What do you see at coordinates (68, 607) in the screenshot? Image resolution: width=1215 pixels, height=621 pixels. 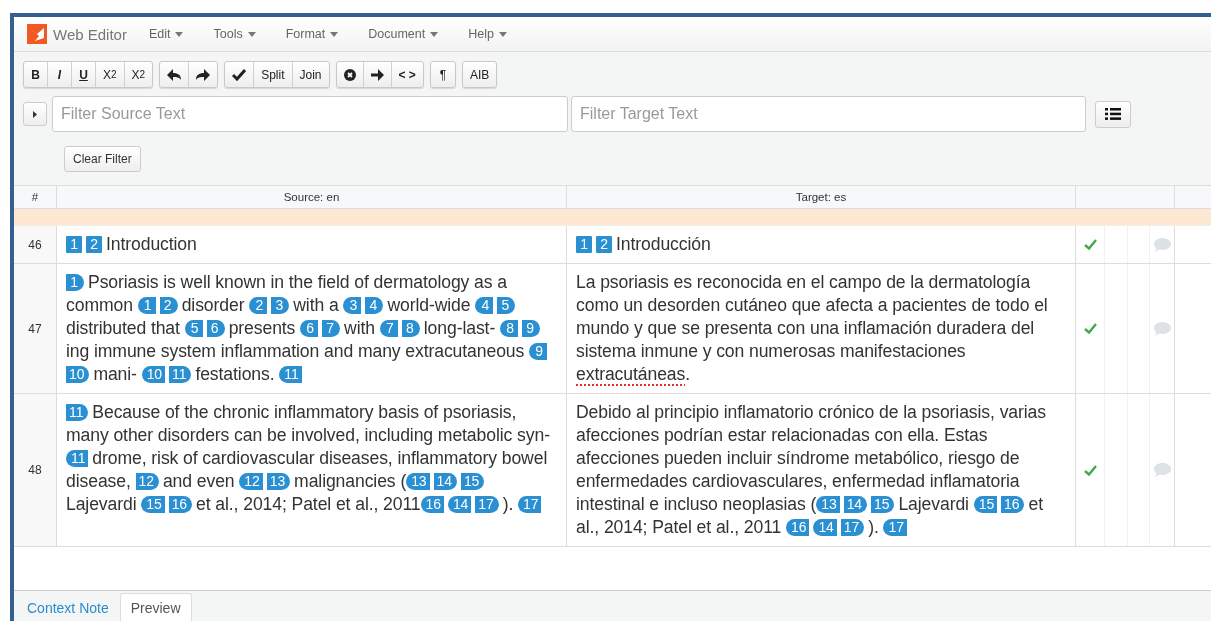 I see `panel-tab: Context Note` at bounding box center [68, 607].